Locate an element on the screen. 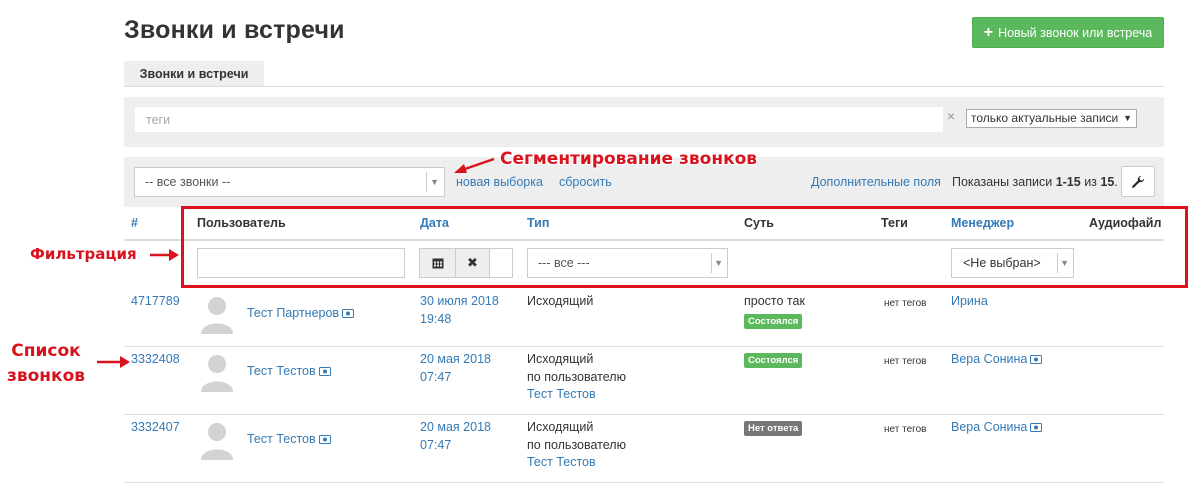  user-filter-input is located at coordinates (301, 263).